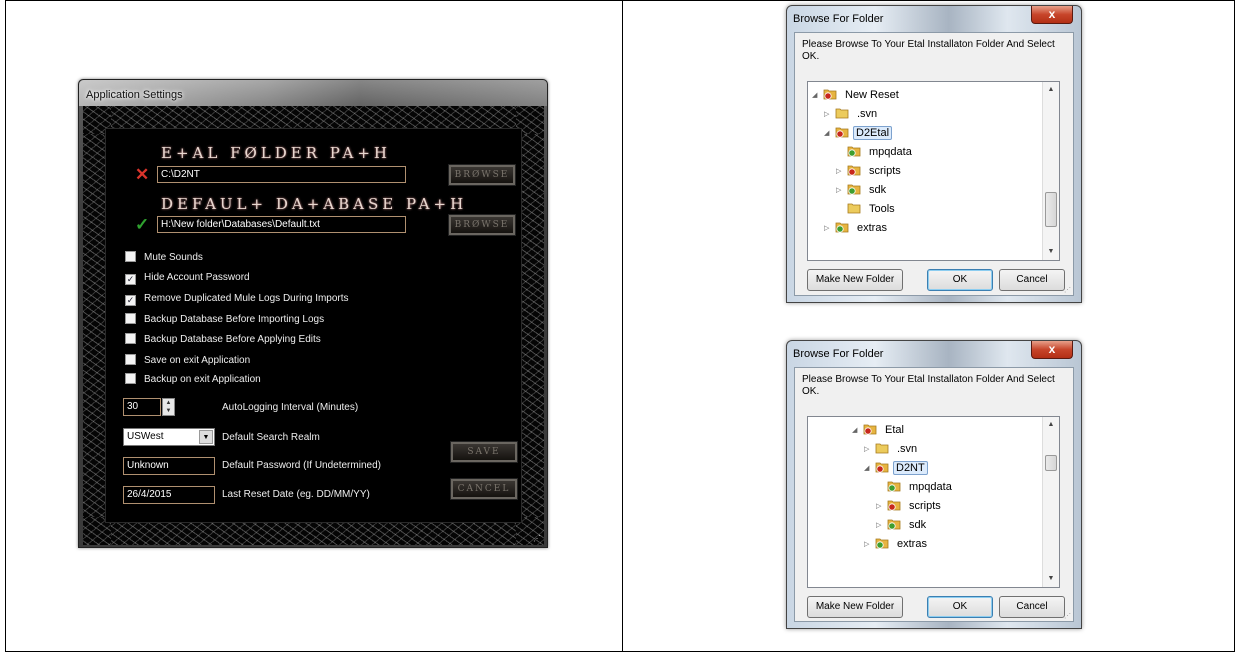 The height and width of the screenshot is (652, 1240). What do you see at coordinates (314, 204) in the screenshot?
I see `database-path-heading: DEFAUL+ DA+ABASE PA+H` at bounding box center [314, 204].